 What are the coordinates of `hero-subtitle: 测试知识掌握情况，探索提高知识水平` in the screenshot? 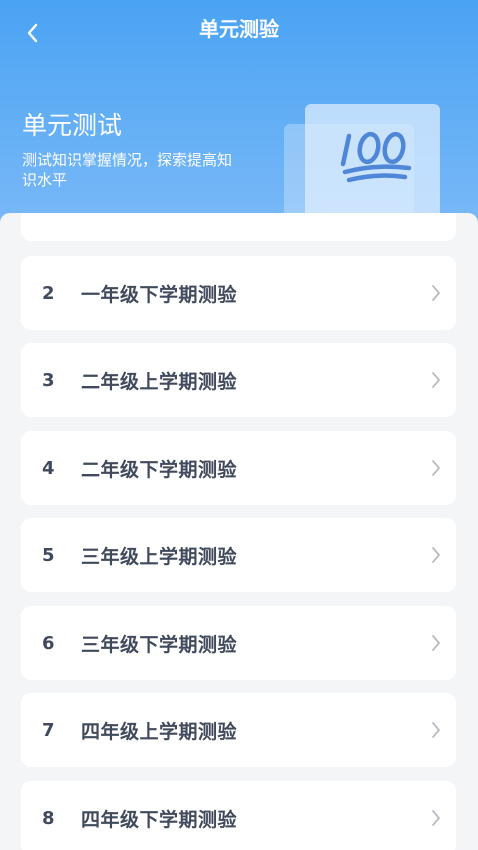 It's located at (127, 170).